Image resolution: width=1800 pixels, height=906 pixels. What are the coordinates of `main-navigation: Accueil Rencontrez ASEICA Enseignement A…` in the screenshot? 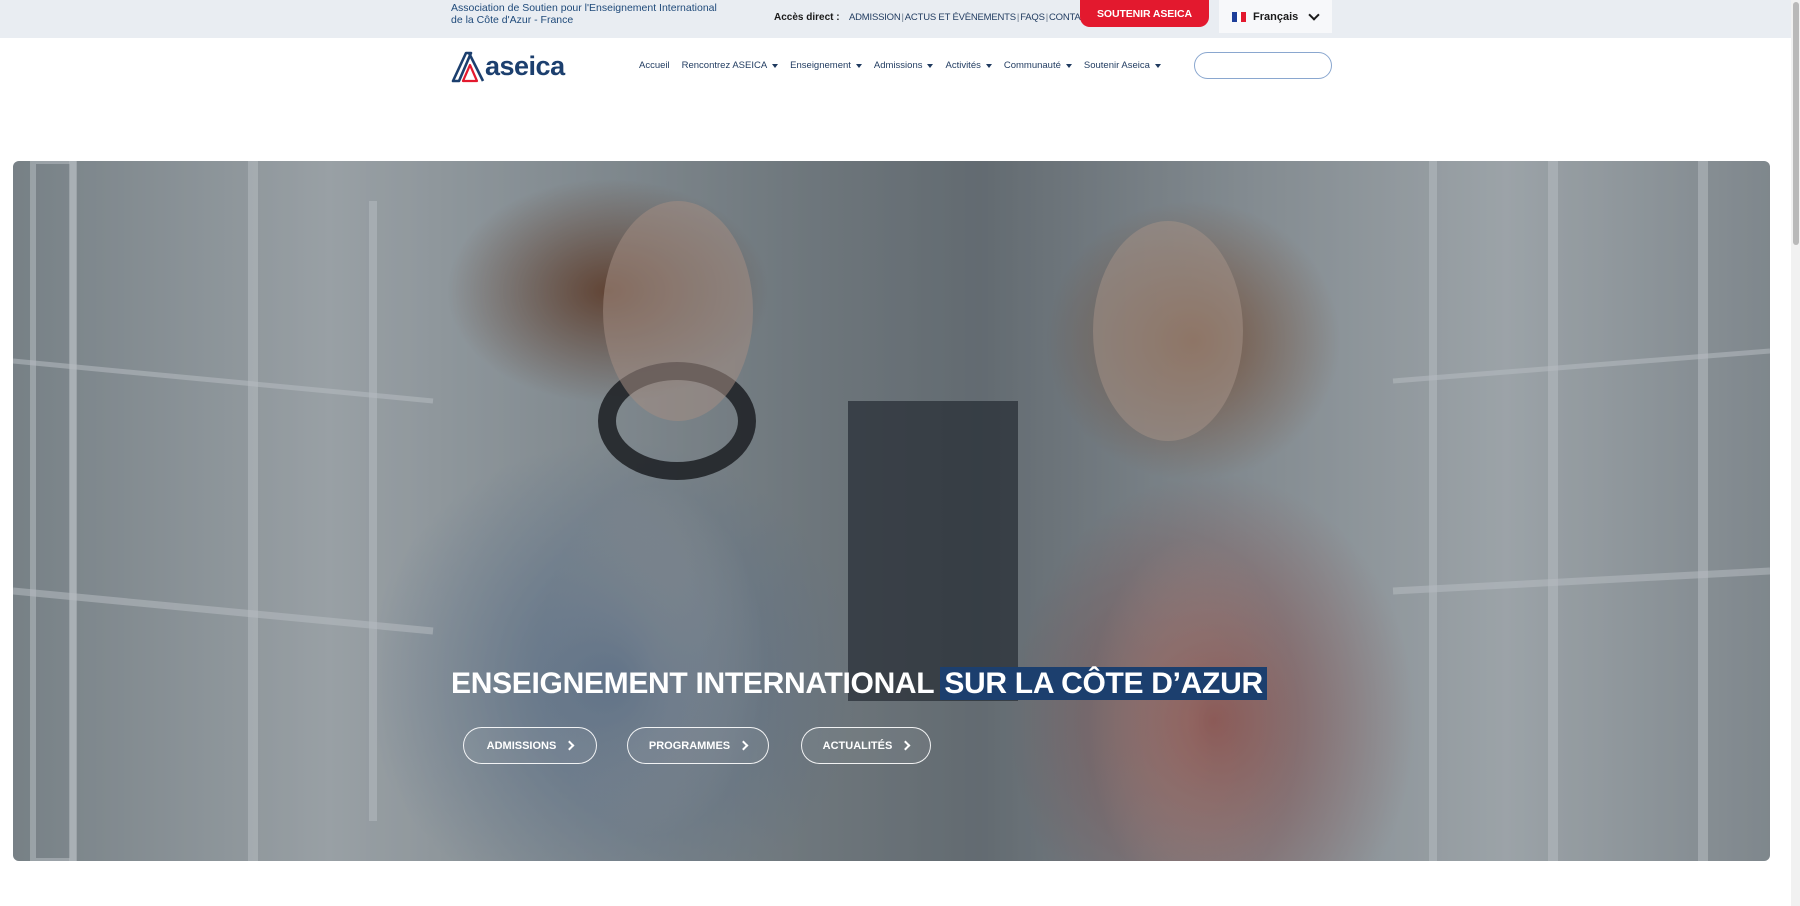 It's located at (906, 65).